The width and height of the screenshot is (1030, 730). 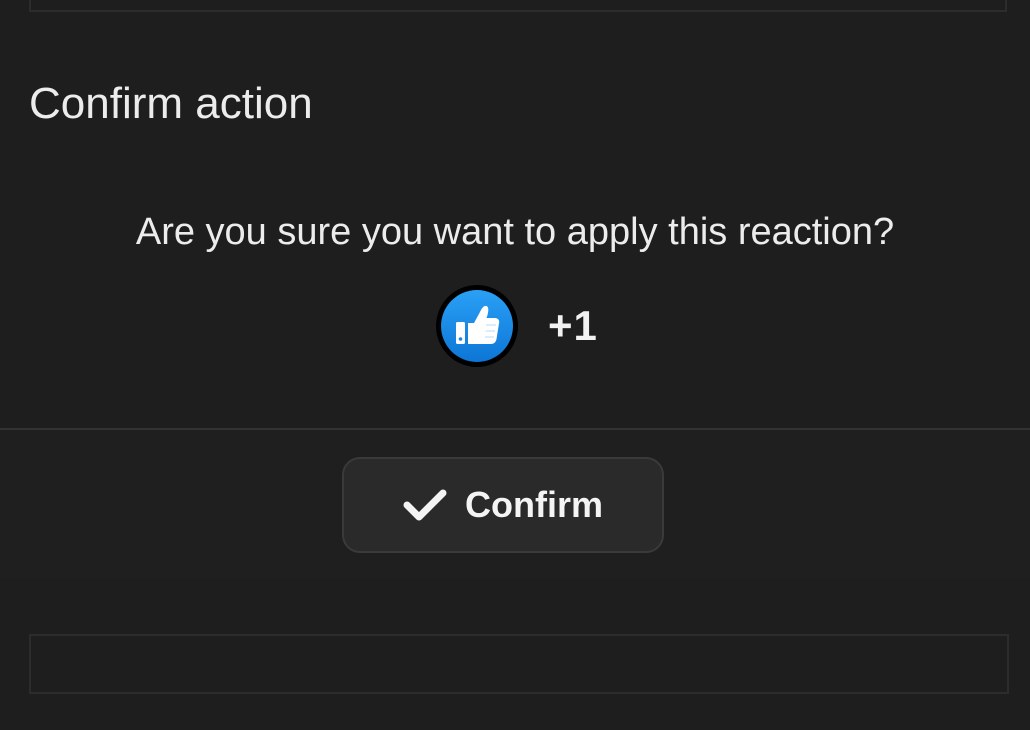 I want to click on reaction-label: +1, so click(x=573, y=325).